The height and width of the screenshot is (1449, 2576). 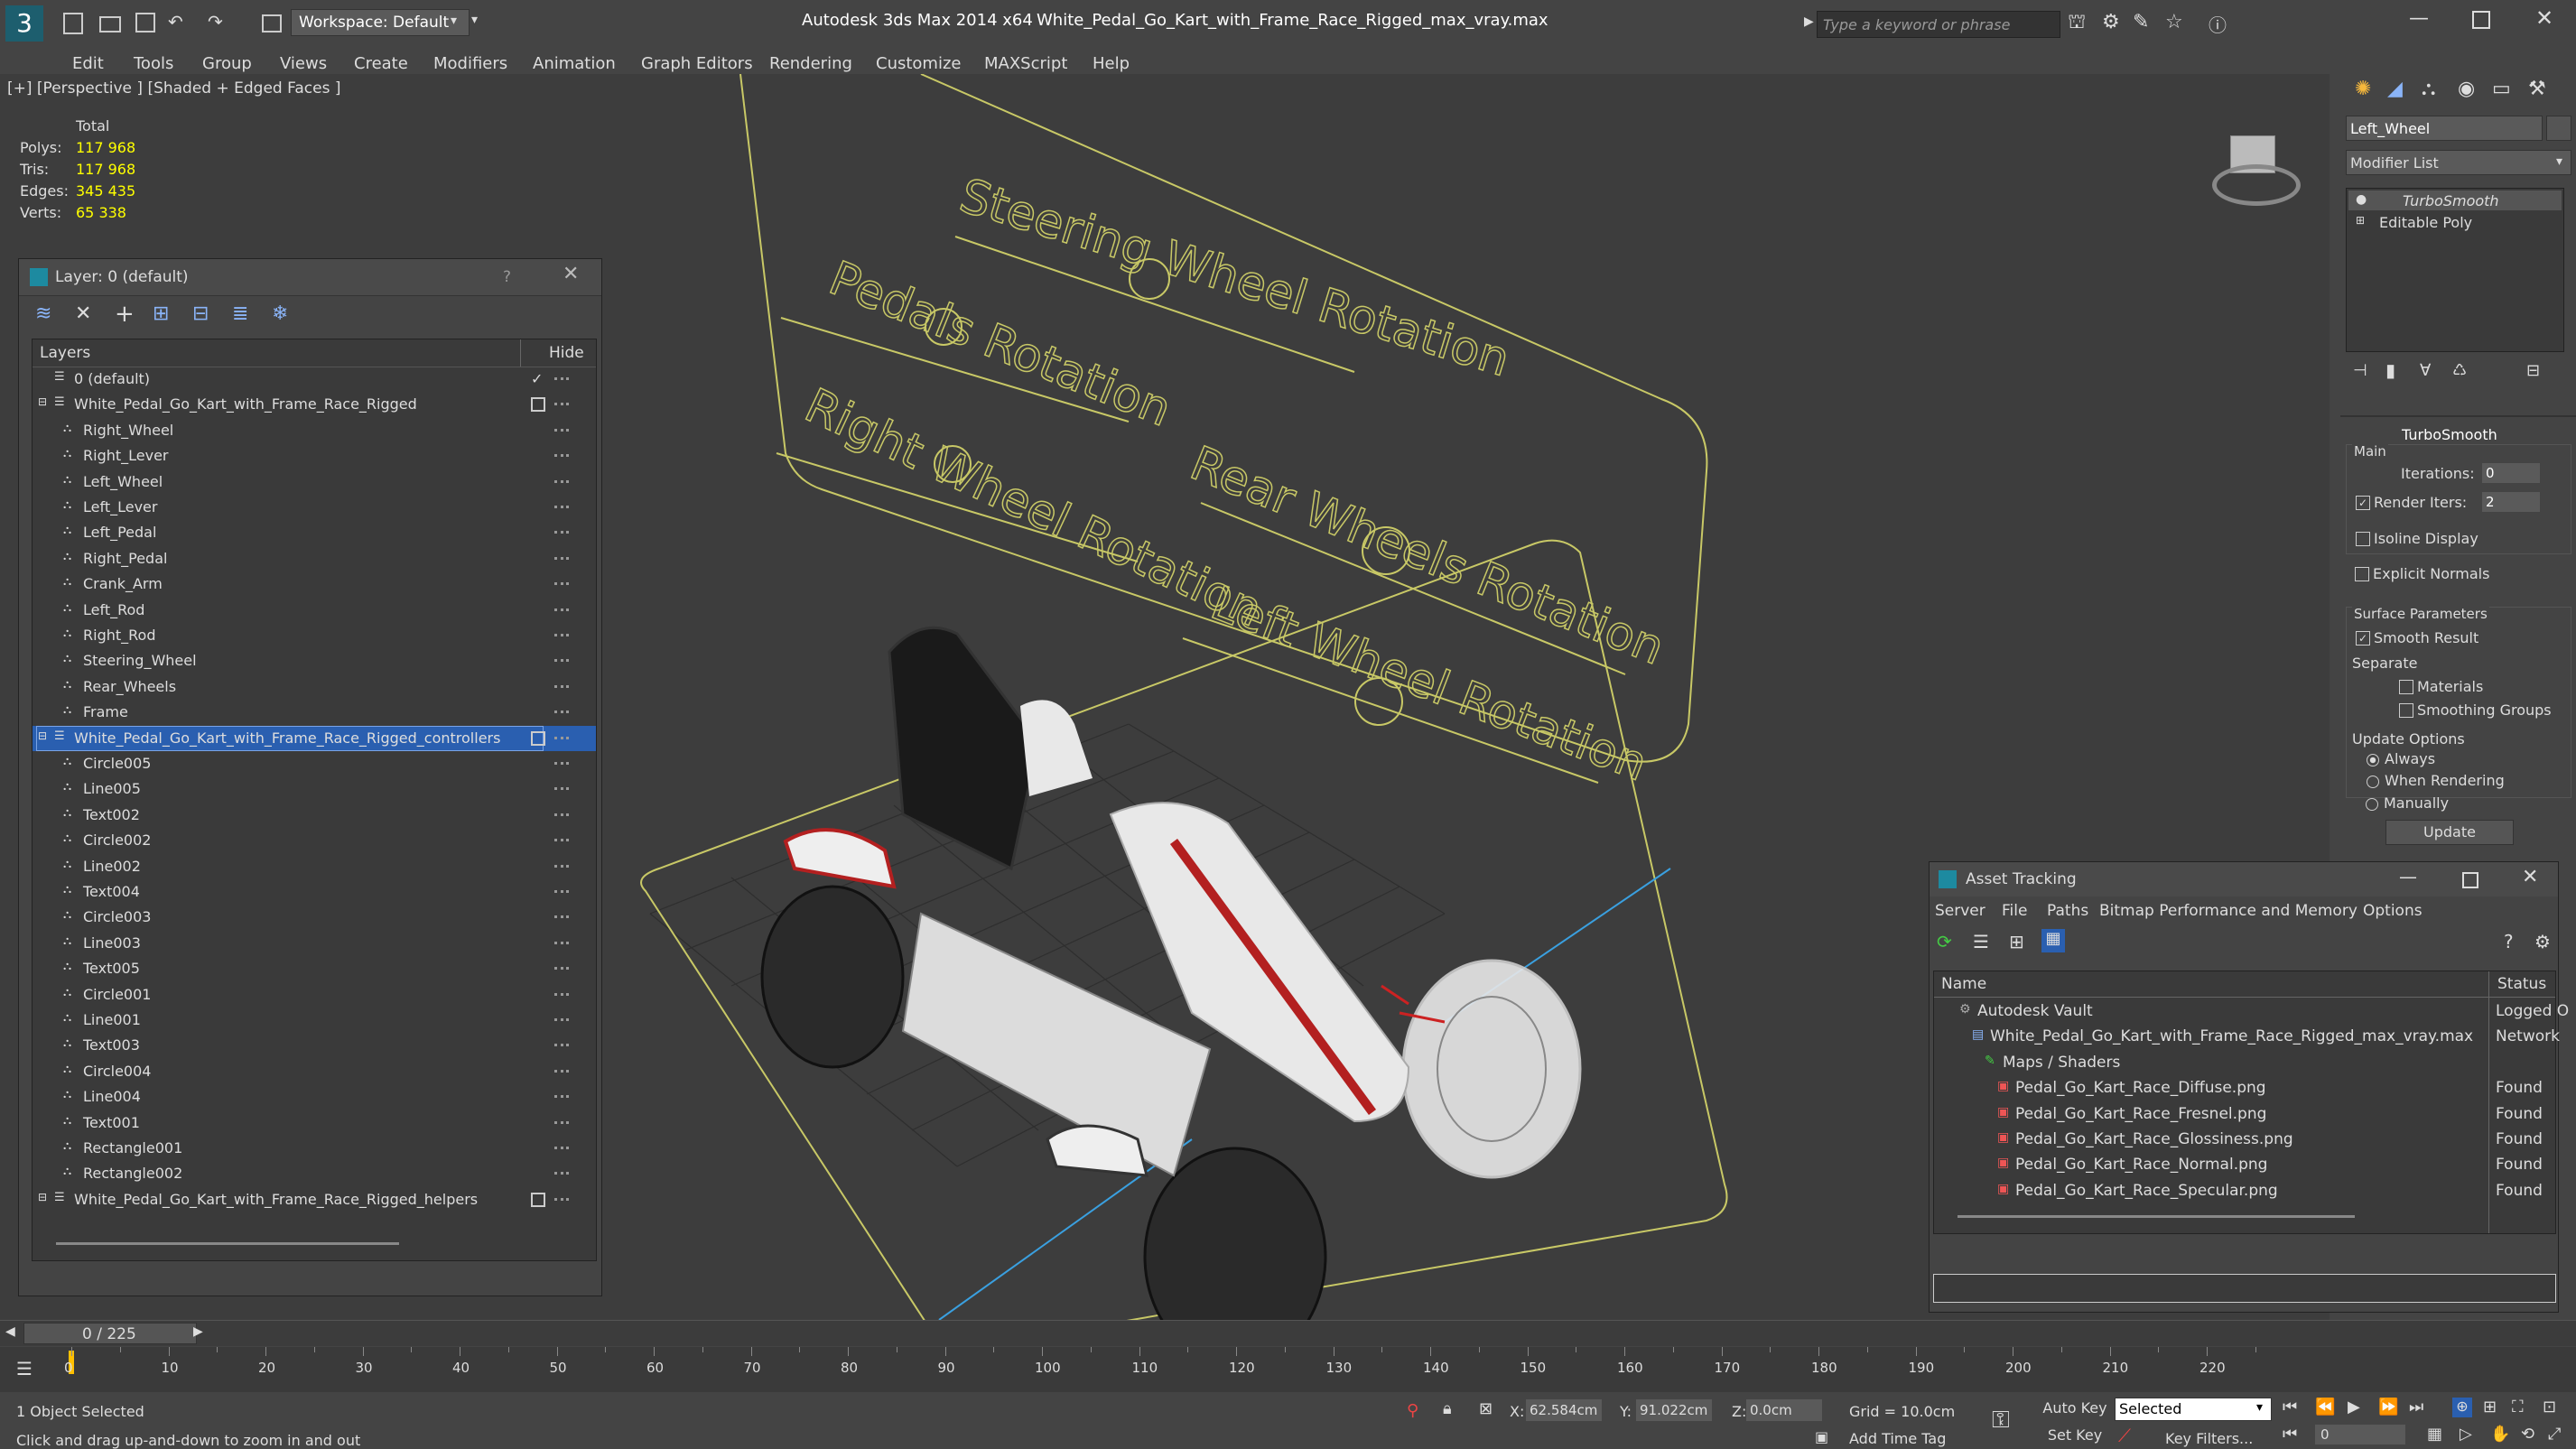 What do you see at coordinates (380, 22) in the screenshot?
I see `workspace-dropdown: Workspace: Default ▾` at bounding box center [380, 22].